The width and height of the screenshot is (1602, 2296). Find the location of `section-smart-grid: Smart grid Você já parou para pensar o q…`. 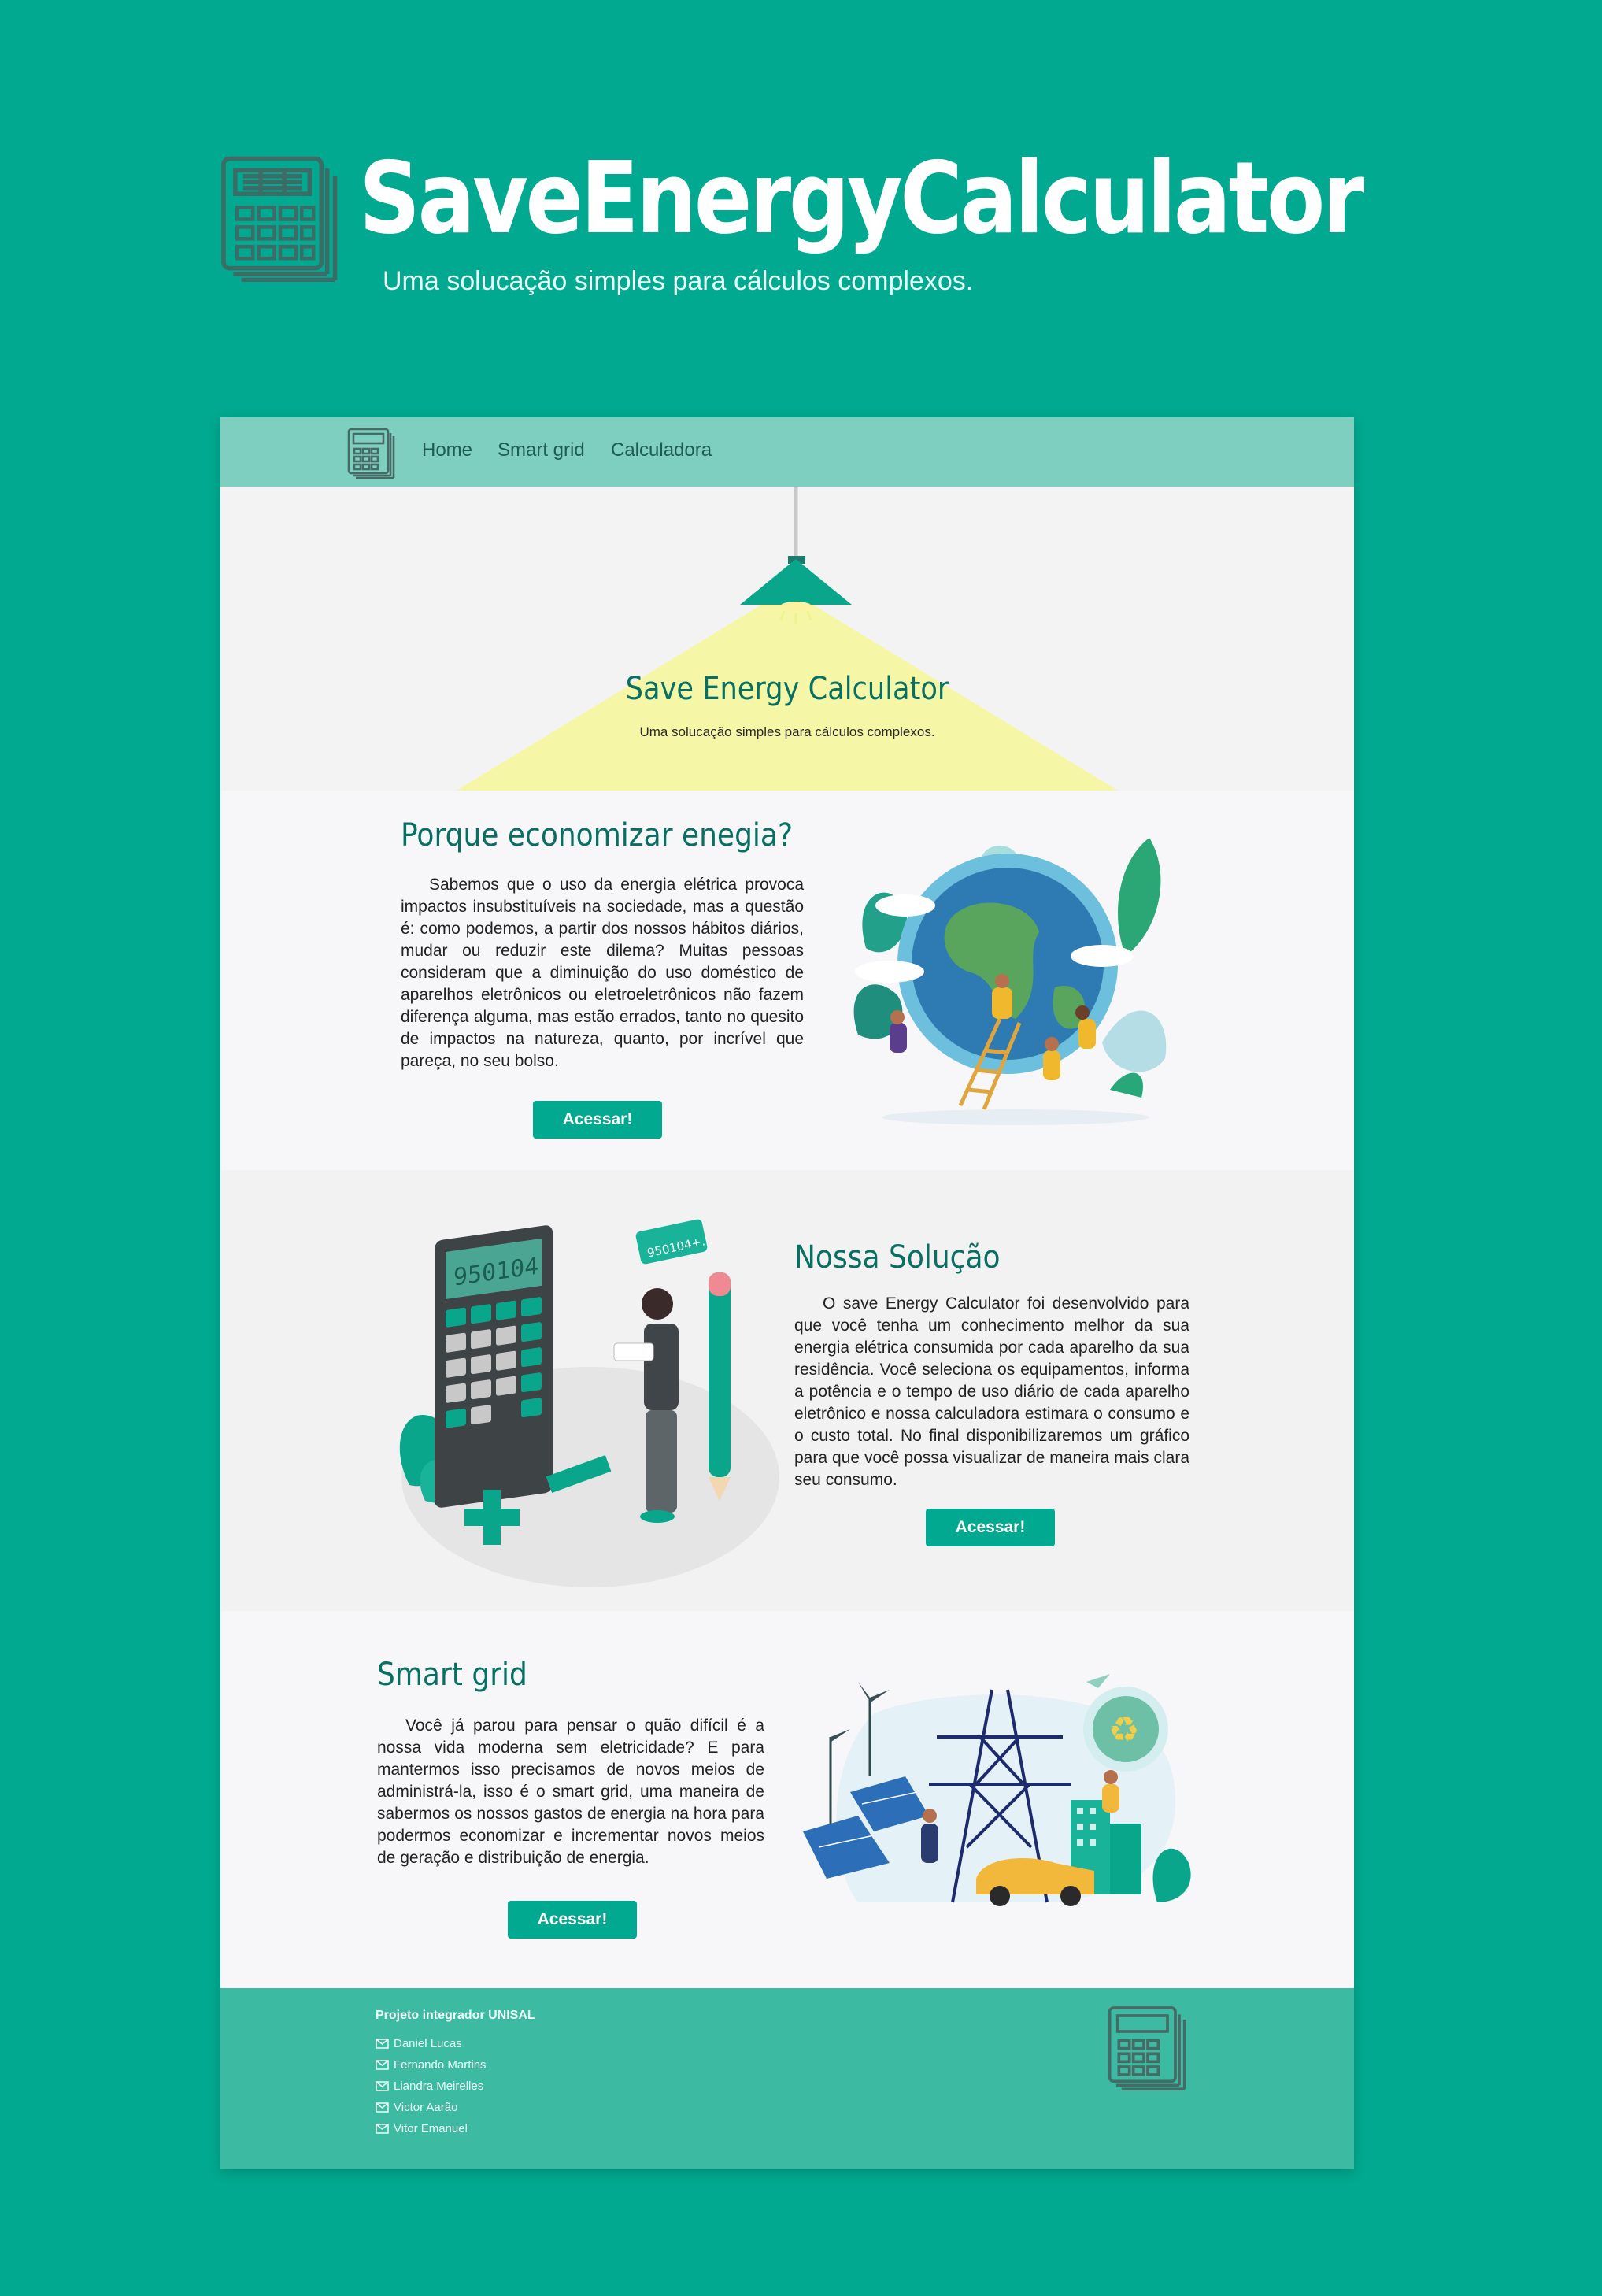

section-smart-grid: Smart grid Você já parou para pensar o q… is located at coordinates (787, 1799).